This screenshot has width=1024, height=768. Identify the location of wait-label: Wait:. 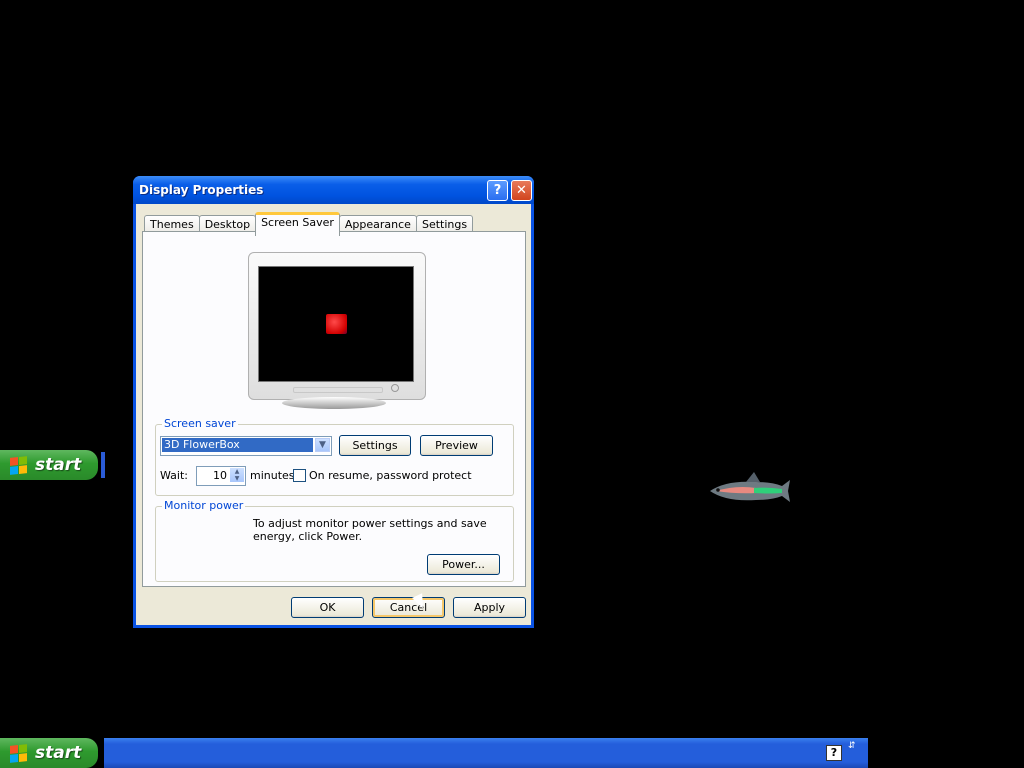
(174, 475).